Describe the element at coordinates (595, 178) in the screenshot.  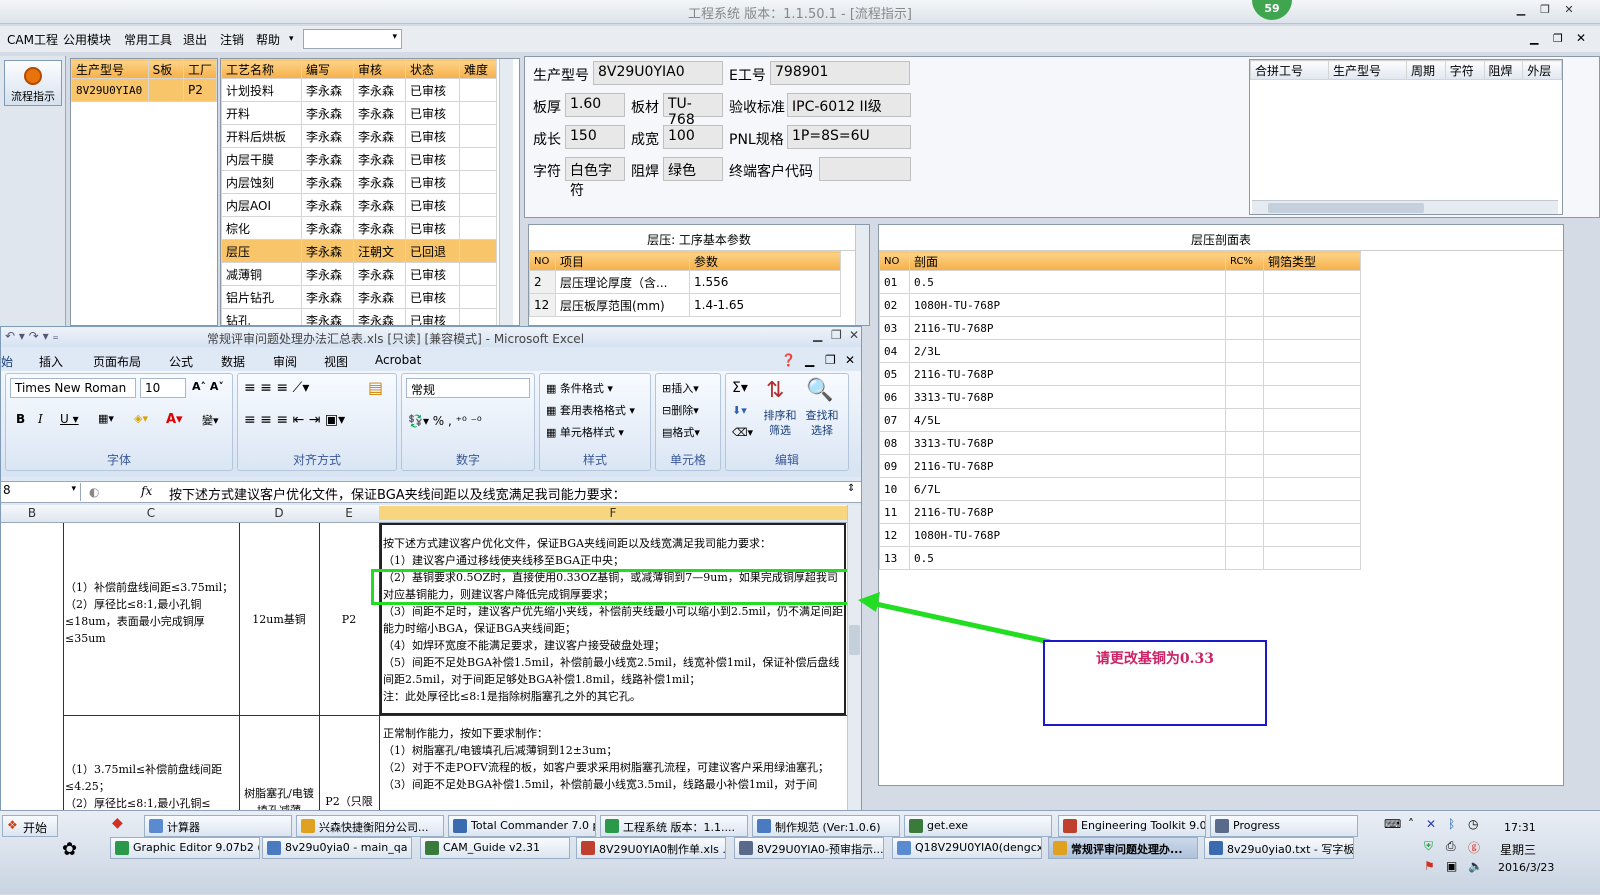
I see `silkscreen-field: 白色字符` at that location.